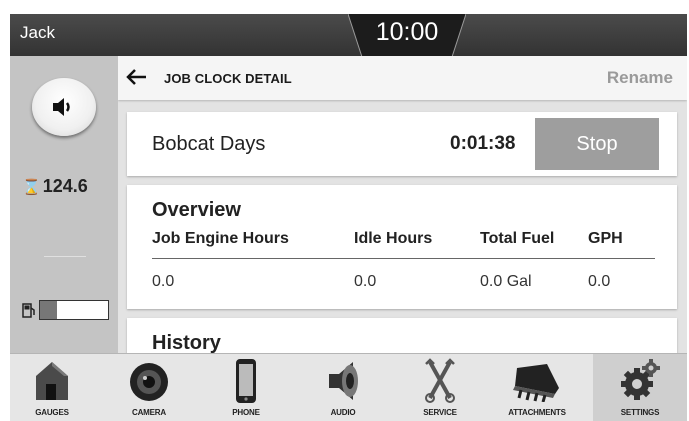 This screenshot has height=421, width=689. Describe the element at coordinates (348, 36) in the screenshot. I see `status-bar: Jack 10:00` at that location.